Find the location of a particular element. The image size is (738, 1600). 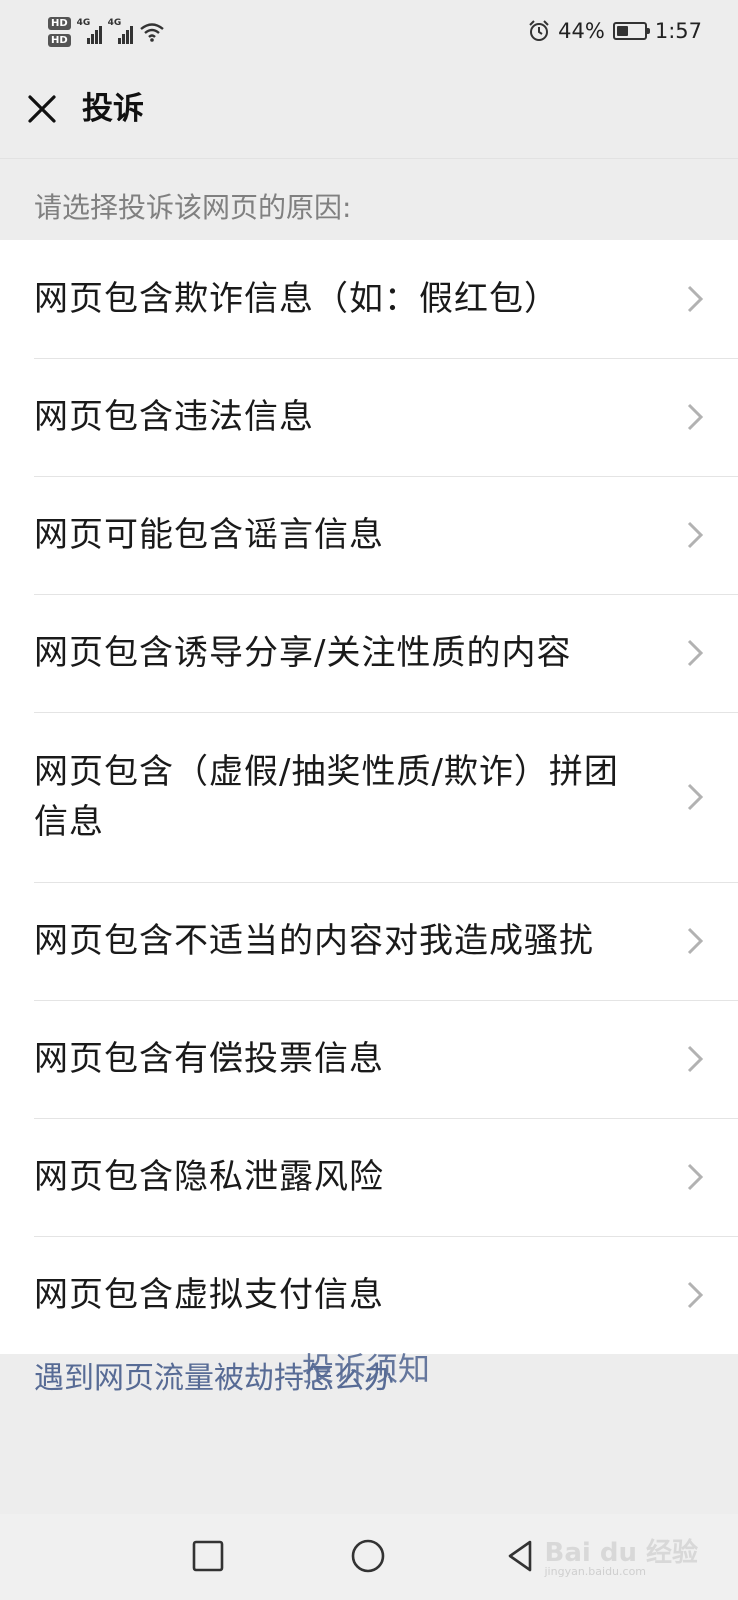

nav-bar: 投诉 is located at coordinates (369, 111).